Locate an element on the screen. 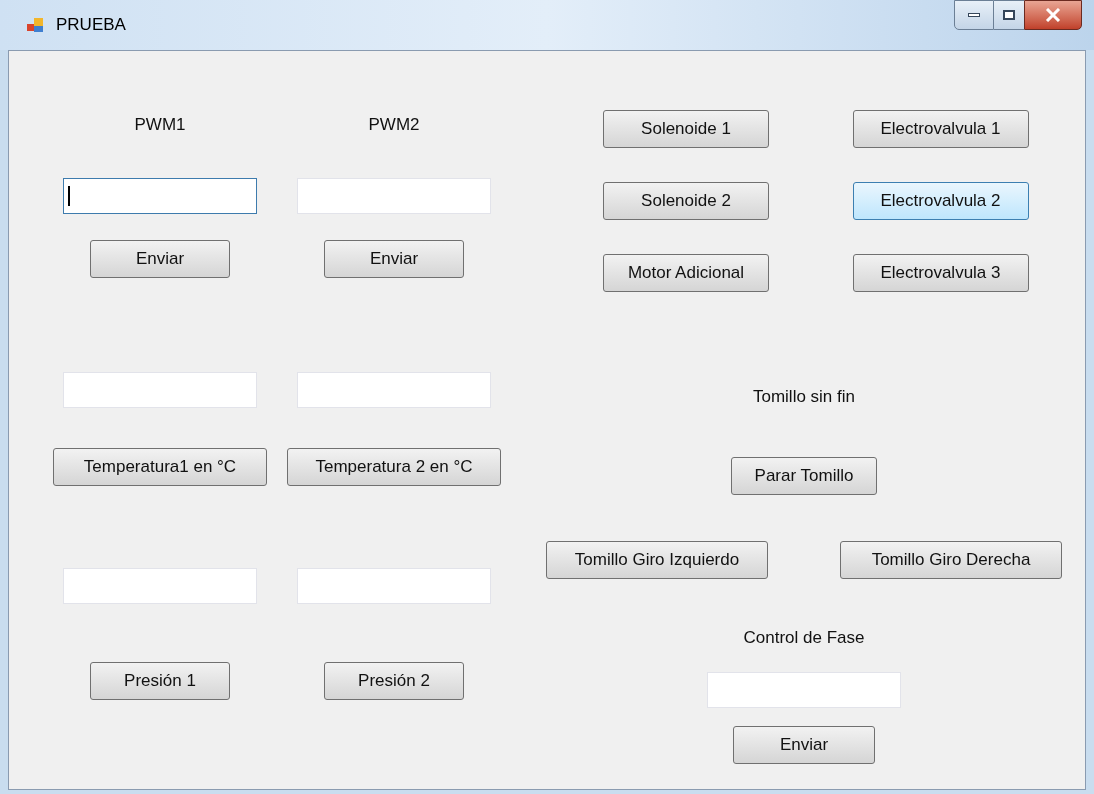 The height and width of the screenshot is (794, 1094). close-button is located at coordinates (1053, 15).